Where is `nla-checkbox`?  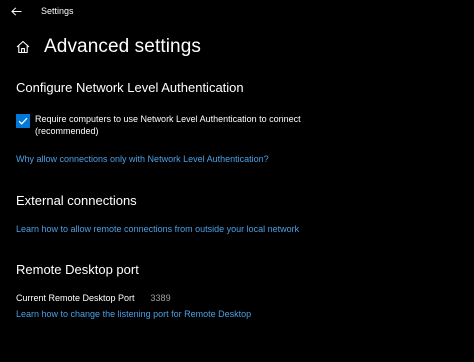
nla-checkbox is located at coordinates (23, 121).